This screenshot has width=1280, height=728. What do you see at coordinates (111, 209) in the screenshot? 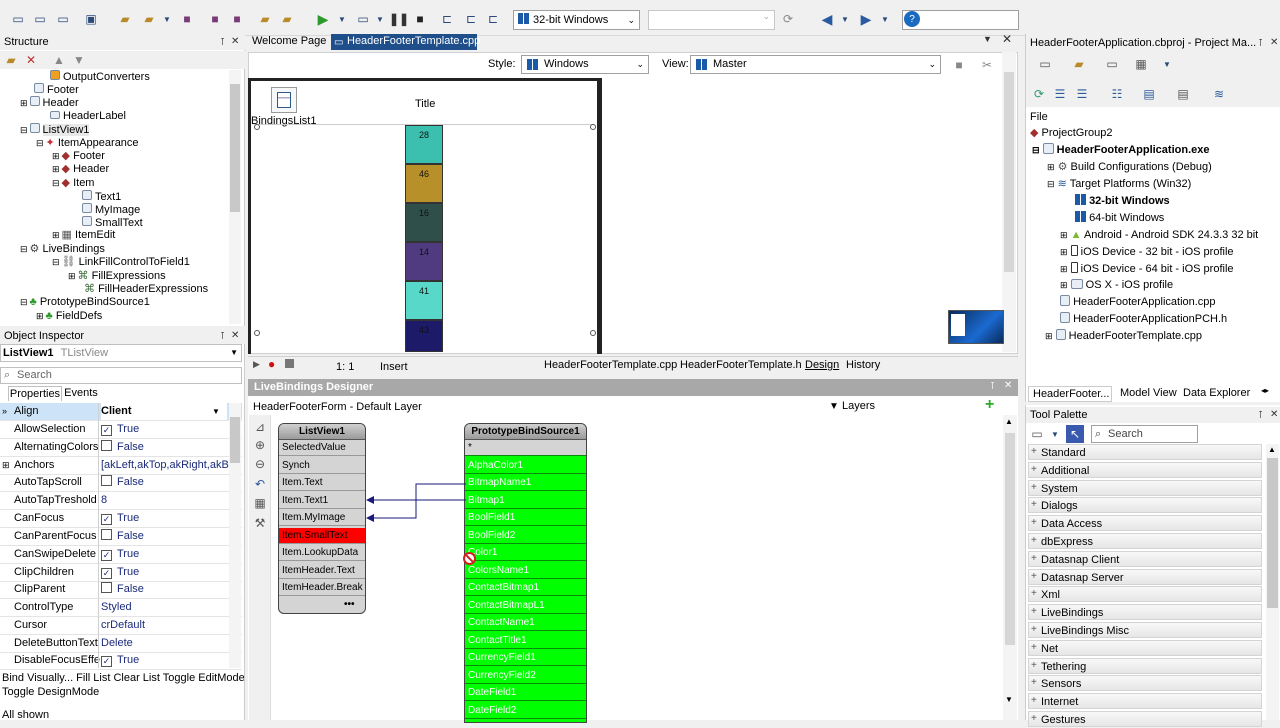
I see `tree-item: MyImage` at bounding box center [111, 209].